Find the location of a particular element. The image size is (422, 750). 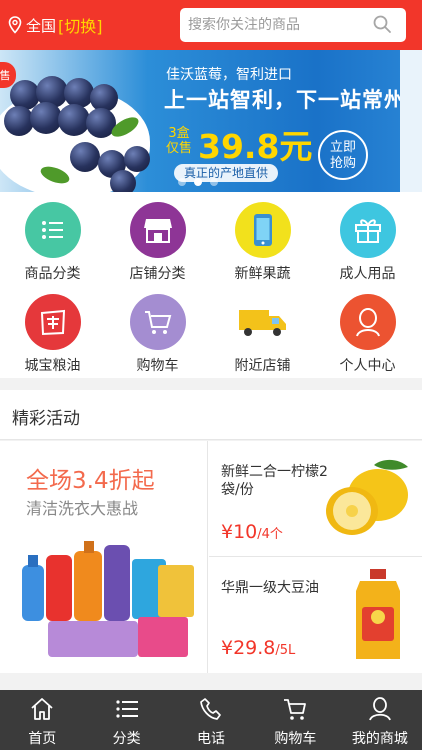

category-item-goods: 商品分类 is located at coordinates (52, 238).